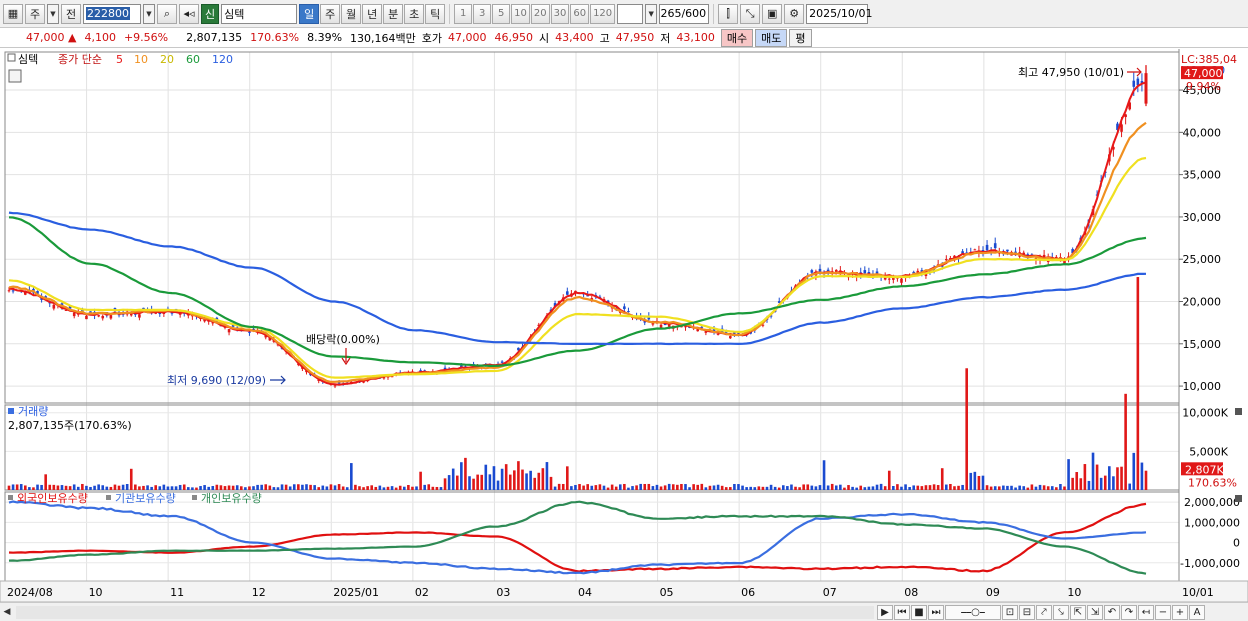  What do you see at coordinates (1180, 612) in the screenshot?
I see `zoom-in-icon: +` at bounding box center [1180, 612].